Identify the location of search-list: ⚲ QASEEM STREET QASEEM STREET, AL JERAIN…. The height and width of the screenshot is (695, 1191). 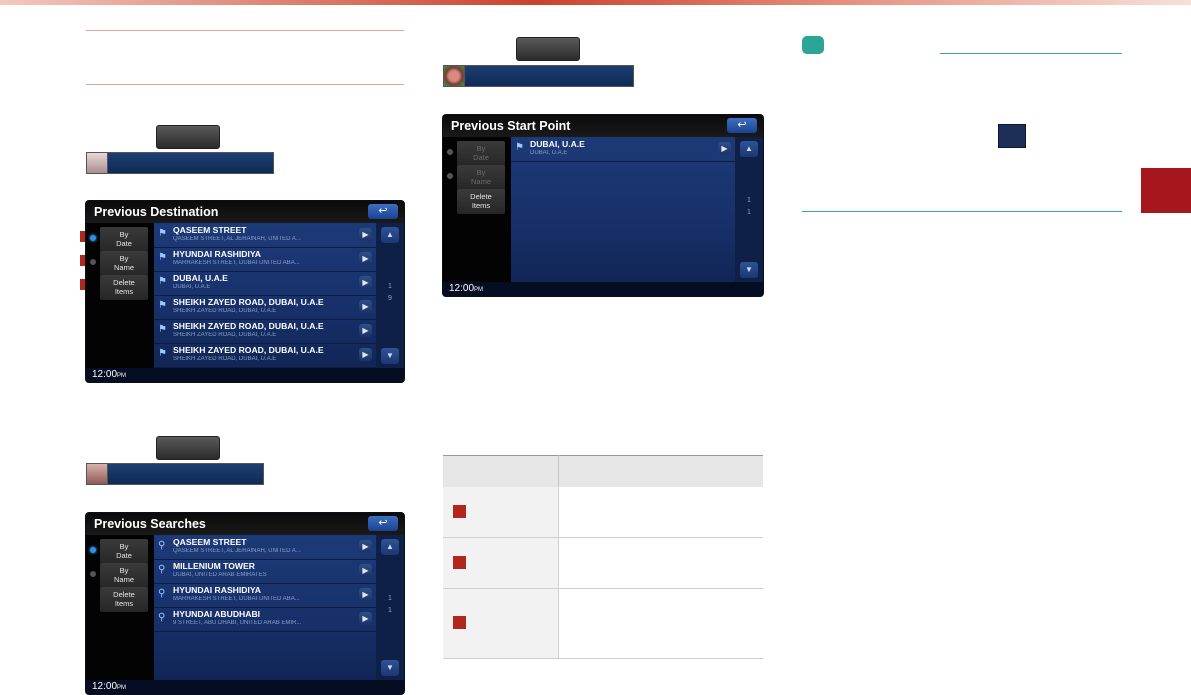
(265, 607).